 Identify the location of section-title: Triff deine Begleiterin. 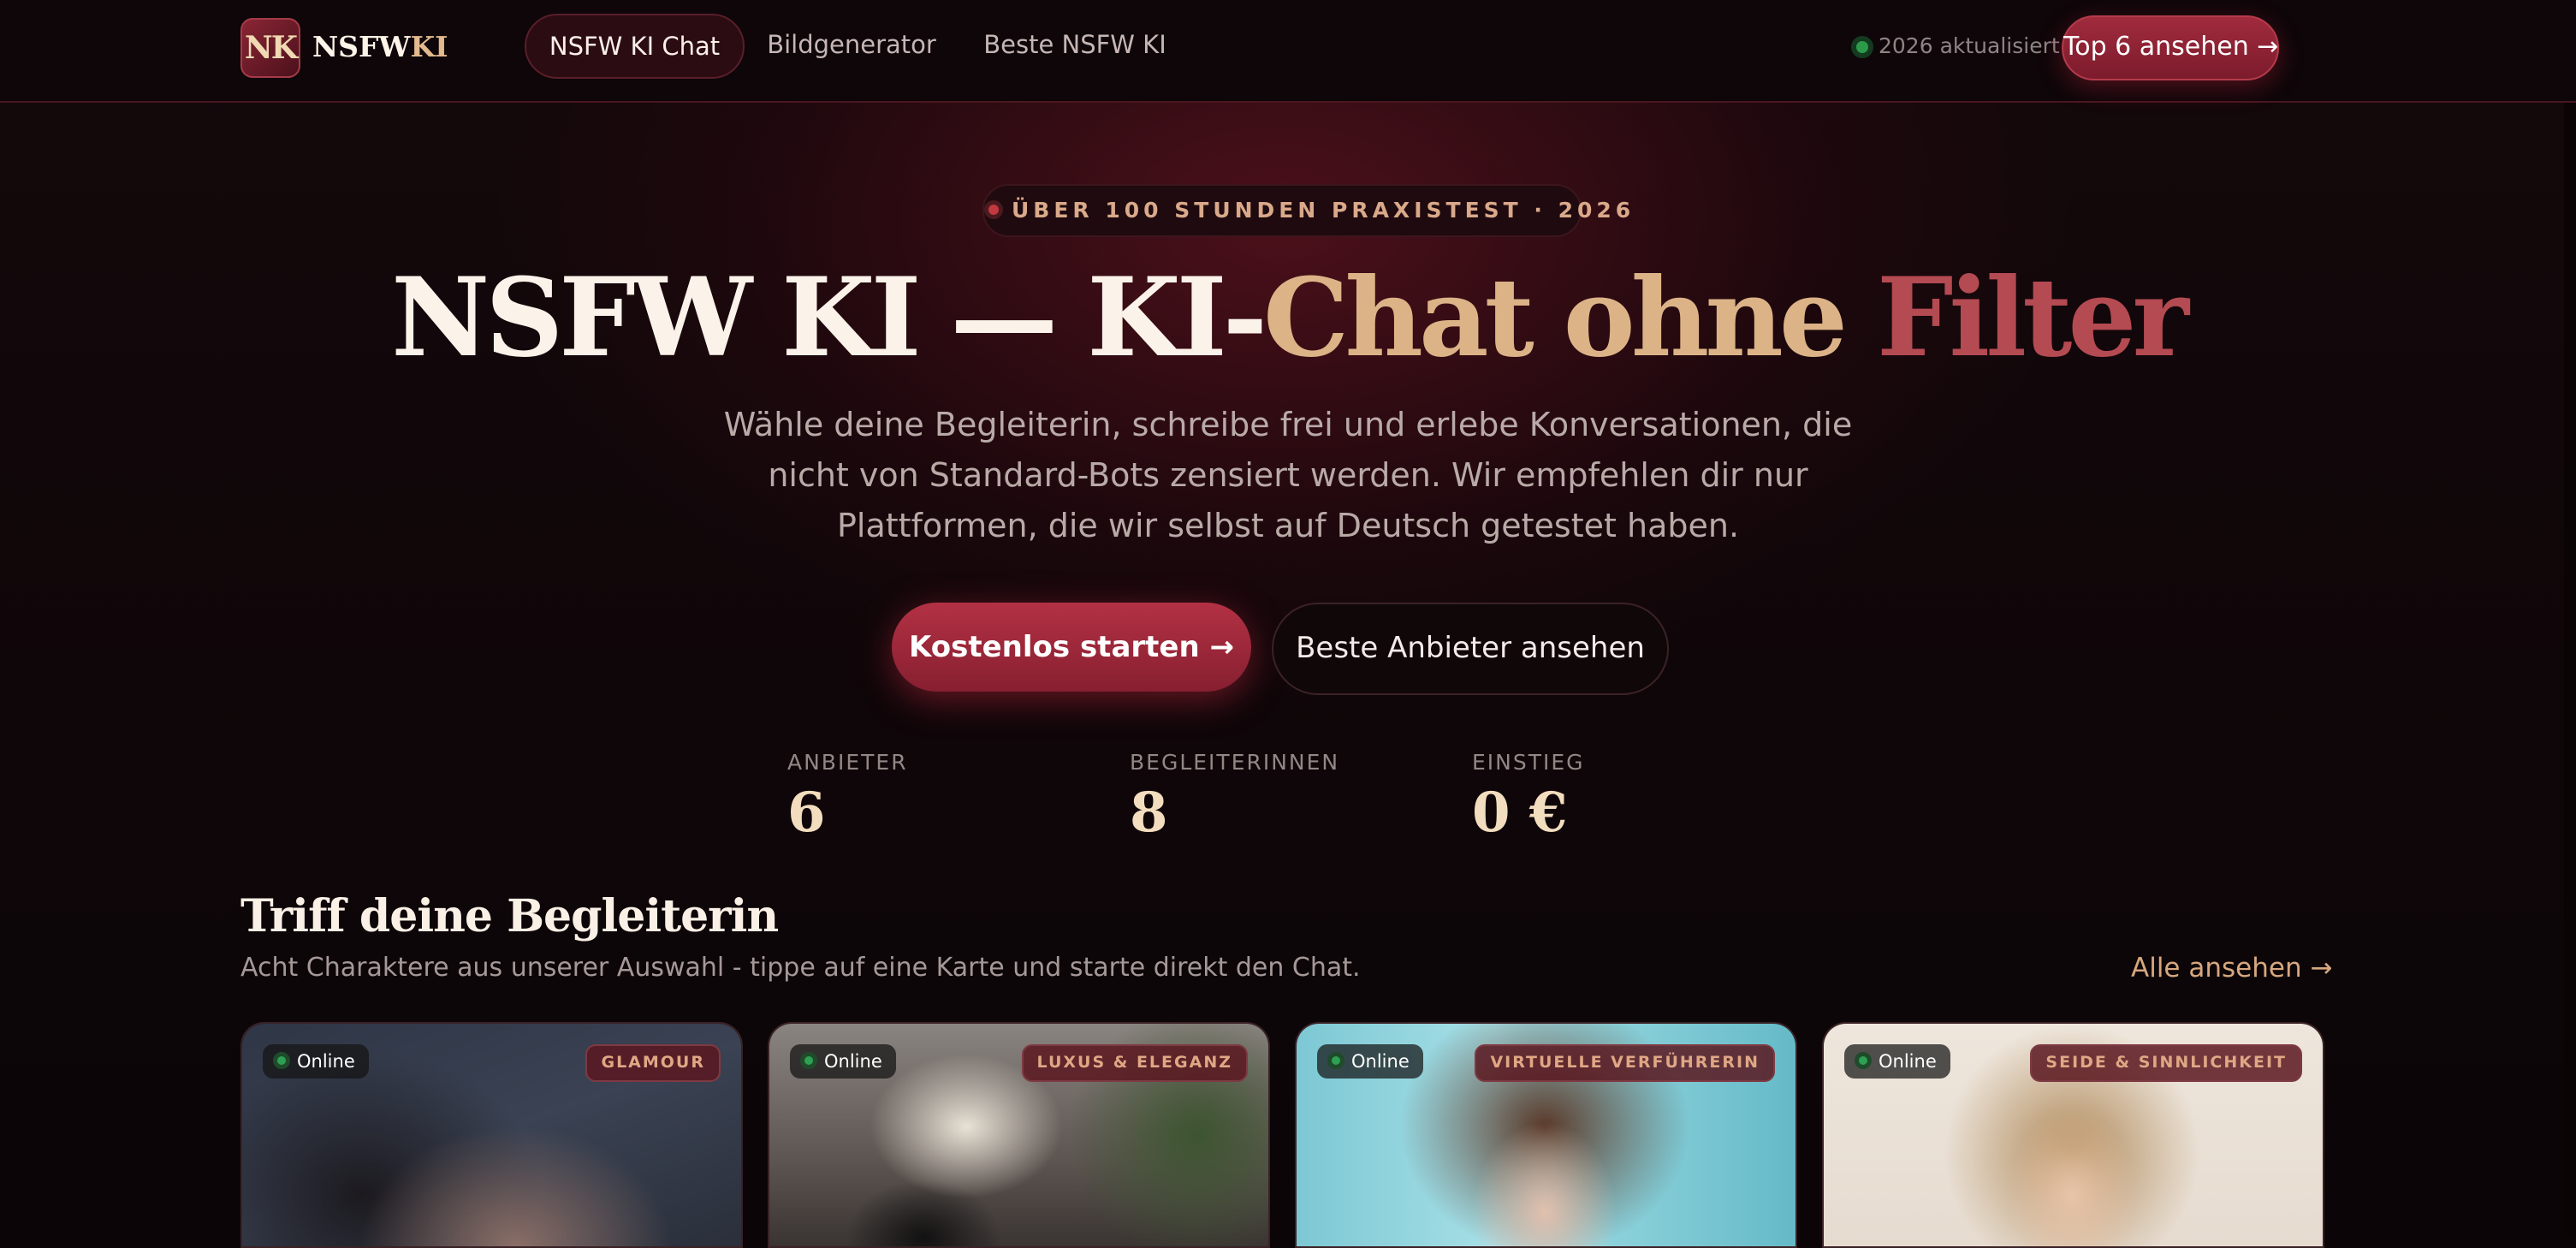
(509, 916).